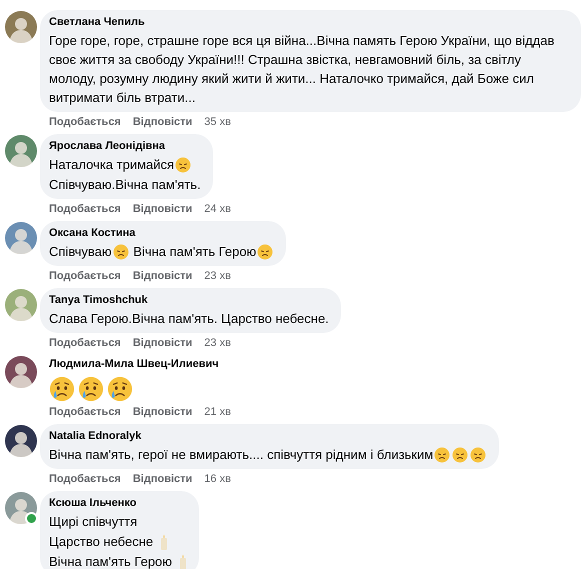  What do you see at coordinates (309, 22) in the screenshot?
I see `author-name: Светлана Чепиль` at bounding box center [309, 22].